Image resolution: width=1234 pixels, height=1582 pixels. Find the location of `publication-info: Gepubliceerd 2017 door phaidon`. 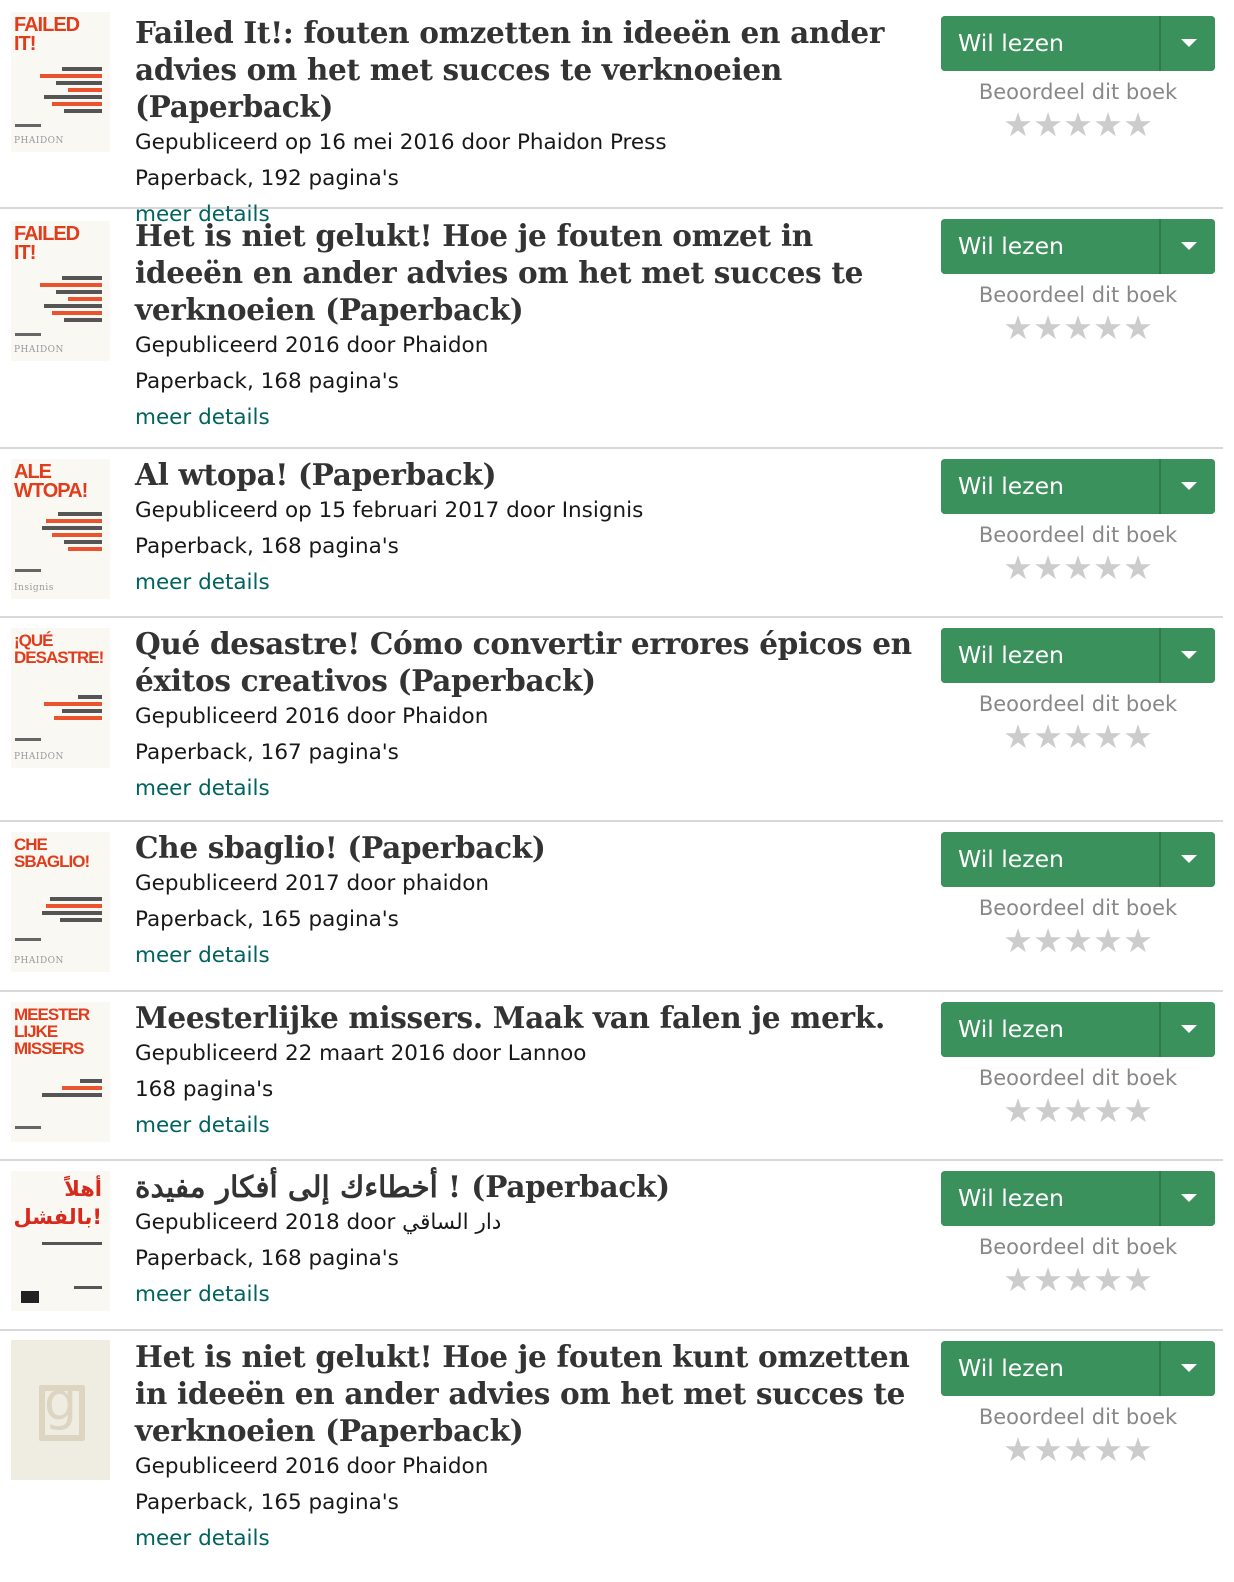

publication-info: Gepubliceerd 2017 door phaidon is located at coordinates (312, 883).